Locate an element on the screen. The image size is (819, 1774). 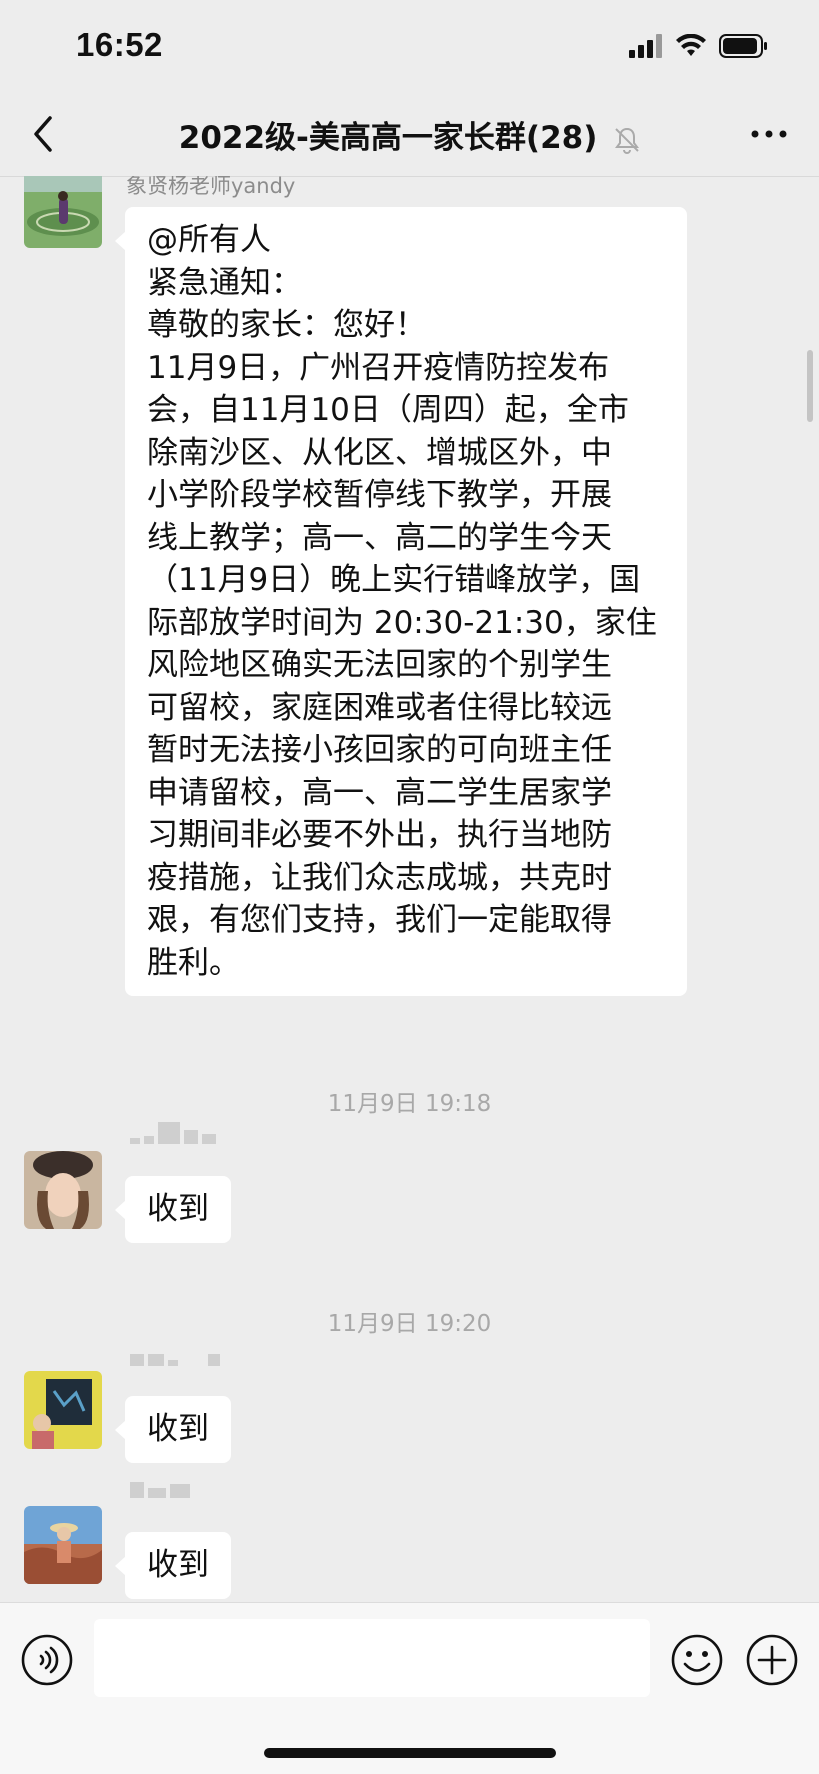
timestamp: 11月9日 19:20 is located at coordinates (409, 1324).